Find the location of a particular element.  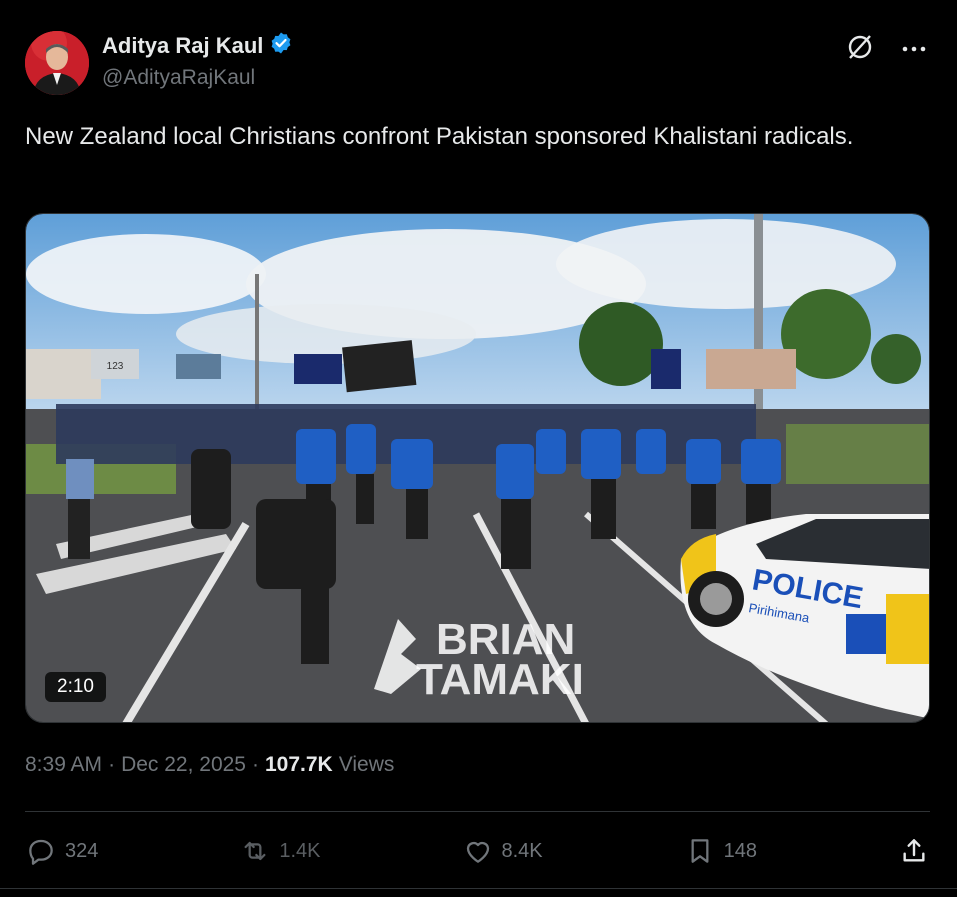

tweet-date: Dec 22, 2025 is located at coordinates (183, 765).